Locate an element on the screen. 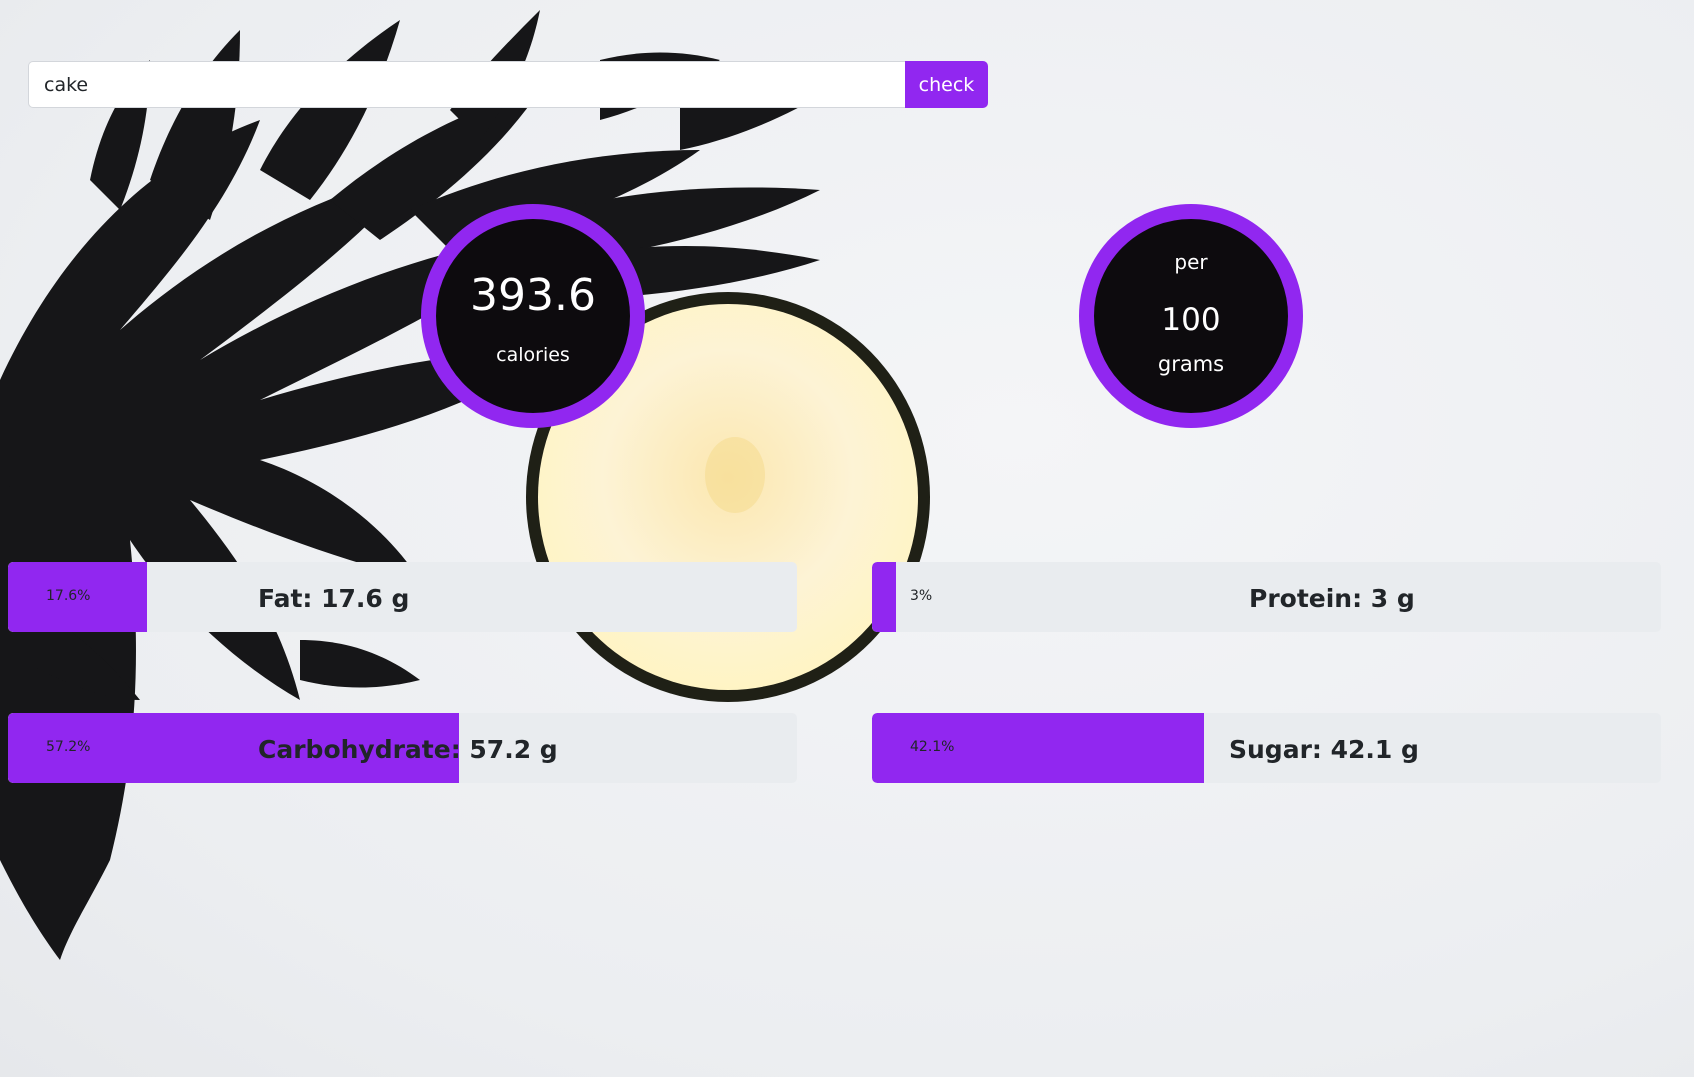  serving-unit: grams is located at coordinates (1191, 364).